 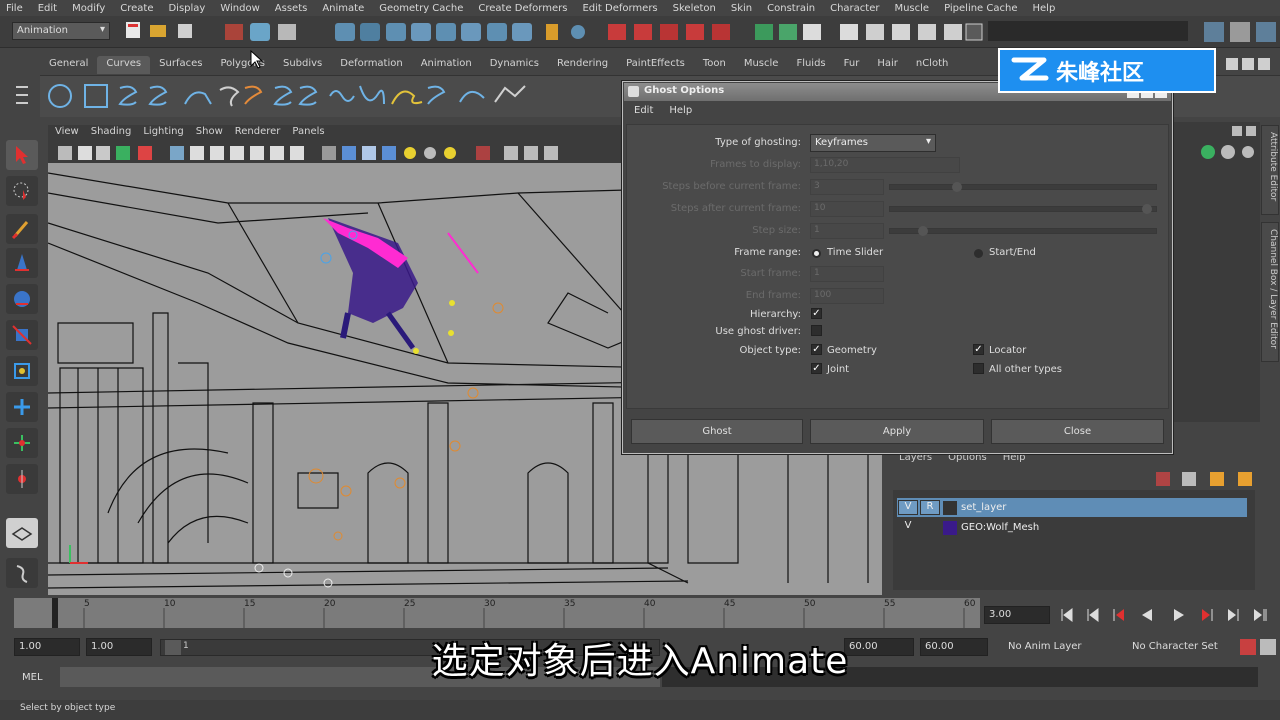 What do you see at coordinates (209, 134) in the screenshot?
I see `viewport-menu-show: Show` at bounding box center [209, 134].